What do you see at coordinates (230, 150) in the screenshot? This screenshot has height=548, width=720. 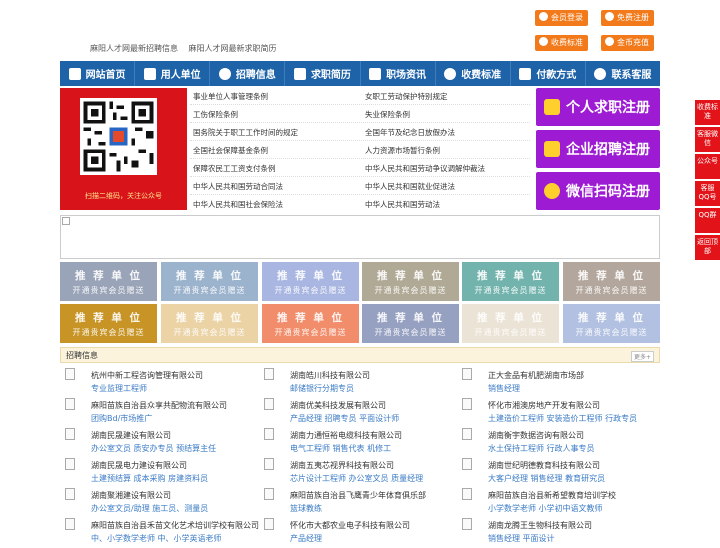 I see `law-link: 全国社会保障基金条例` at bounding box center [230, 150].